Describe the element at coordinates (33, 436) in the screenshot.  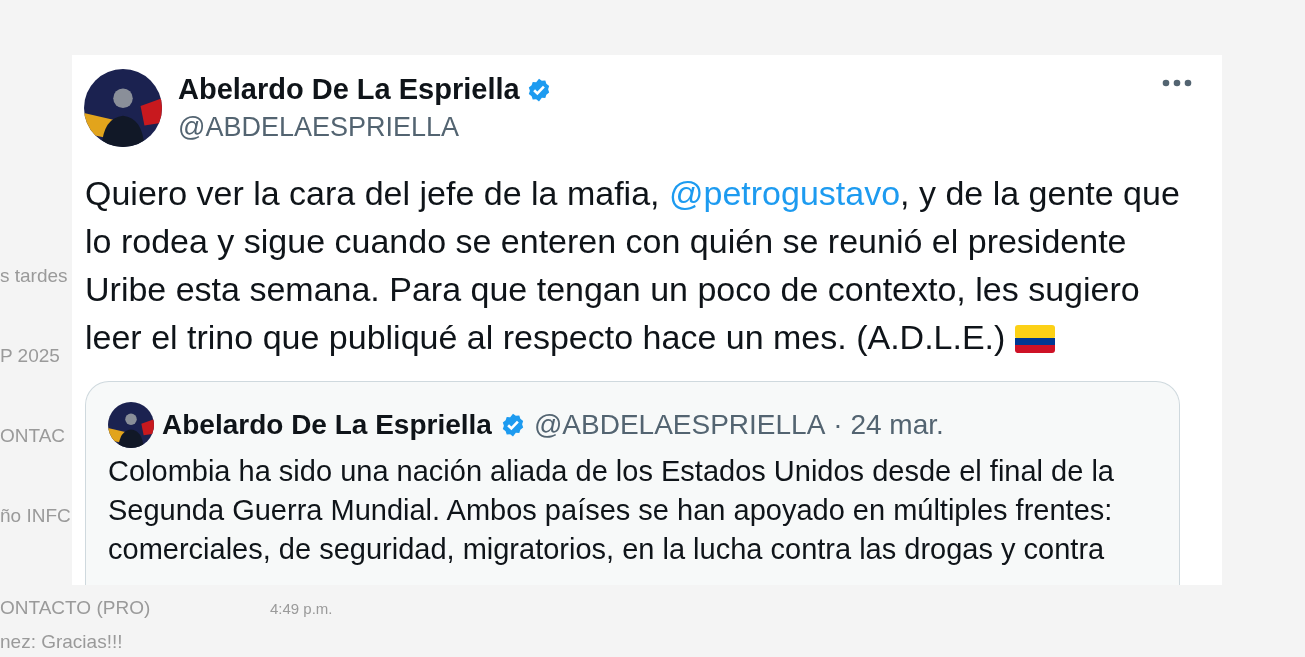
I see `background-text: ONTAC` at that location.